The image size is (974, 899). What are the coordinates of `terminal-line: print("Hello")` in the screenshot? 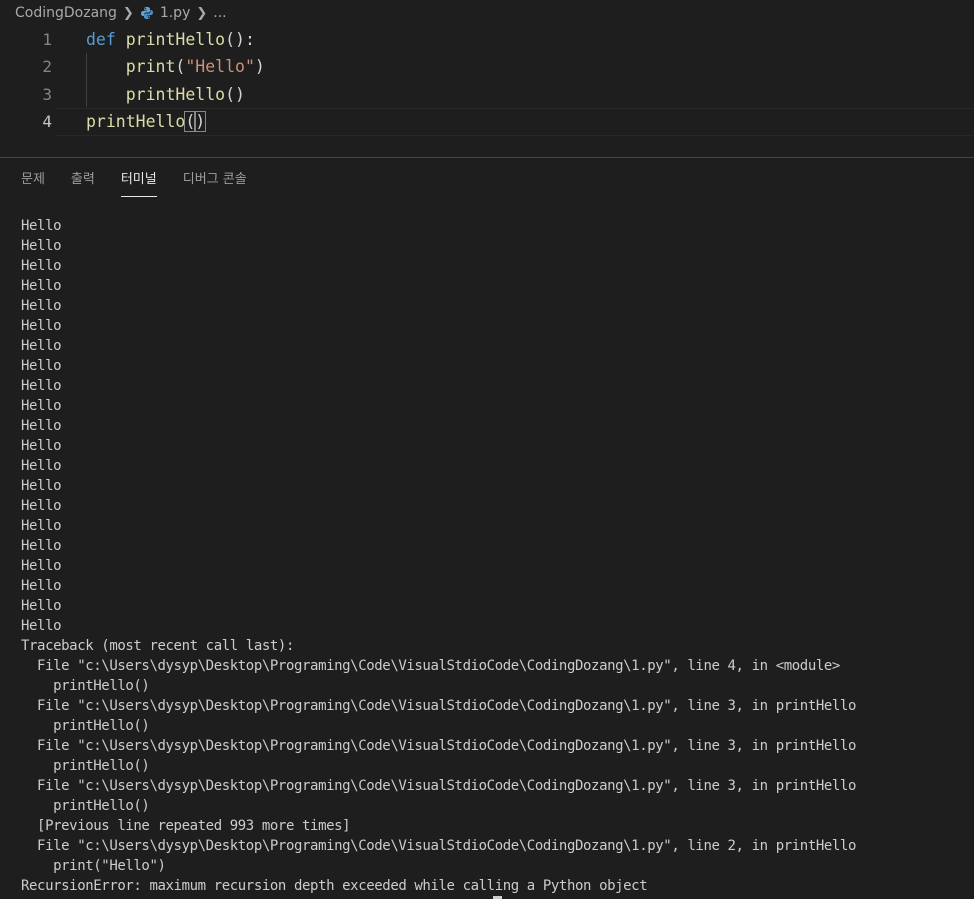 It's located at (93, 866).